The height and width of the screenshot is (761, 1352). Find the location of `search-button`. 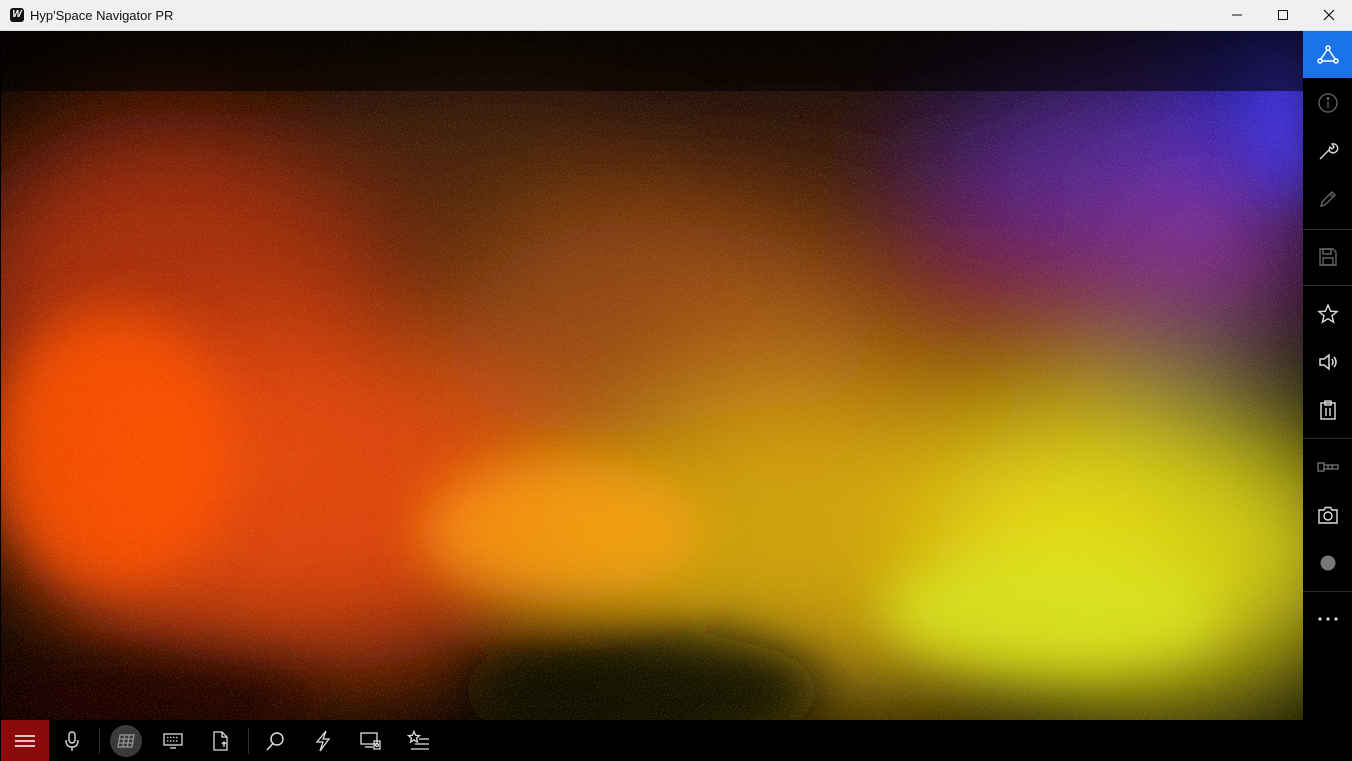

search-button is located at coordinates (275, 740).